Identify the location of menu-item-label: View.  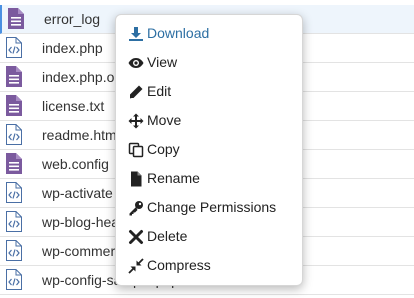
(162, 62).